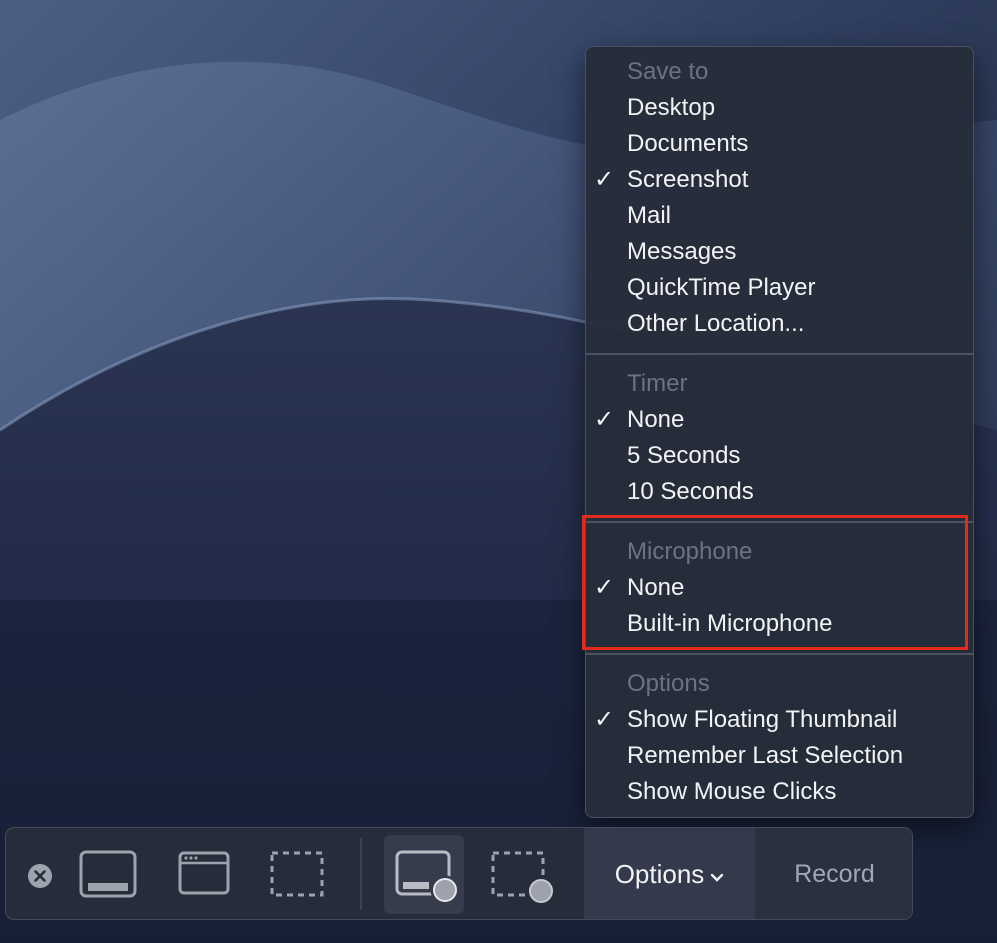 The width and height of the screenshot is (997, 943). I want to click on options-button: Options, so click(669, 873).